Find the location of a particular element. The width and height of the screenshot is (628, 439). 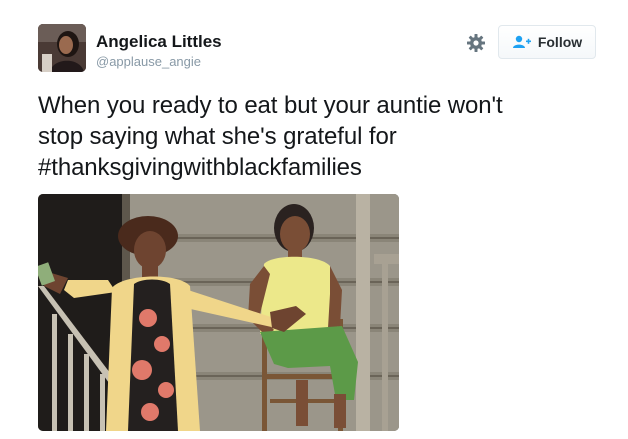

avatar-image is located at coordinates (62, 48).